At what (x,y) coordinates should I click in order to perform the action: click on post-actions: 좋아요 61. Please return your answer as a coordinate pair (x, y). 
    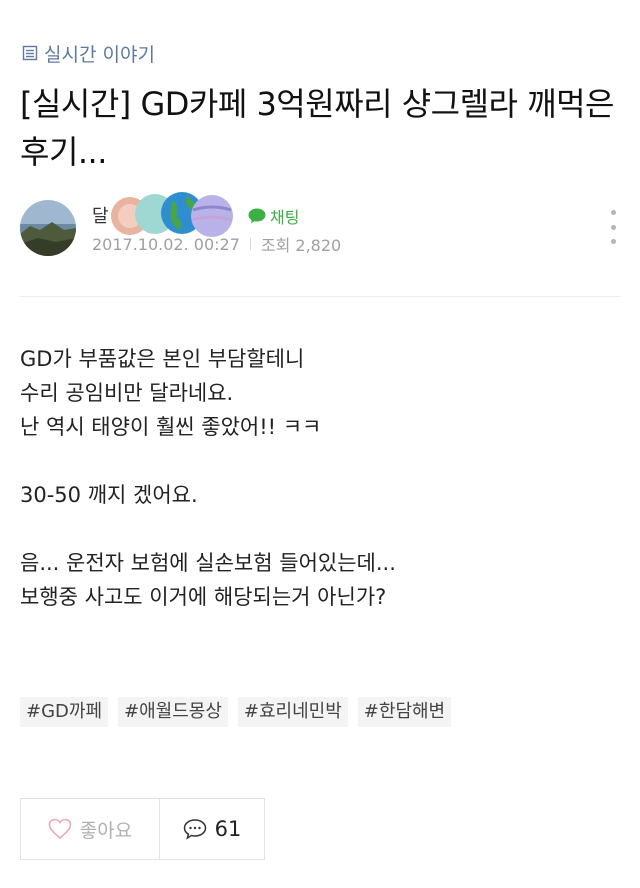
    Looking at the image, I should click on (142, 829).